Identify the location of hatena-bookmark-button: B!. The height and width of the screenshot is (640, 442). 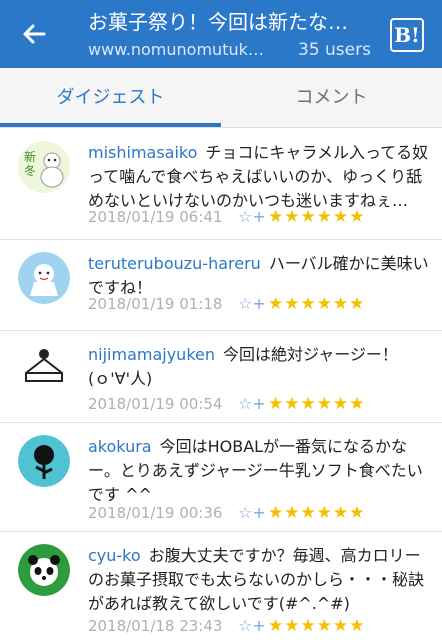
(407, 35).